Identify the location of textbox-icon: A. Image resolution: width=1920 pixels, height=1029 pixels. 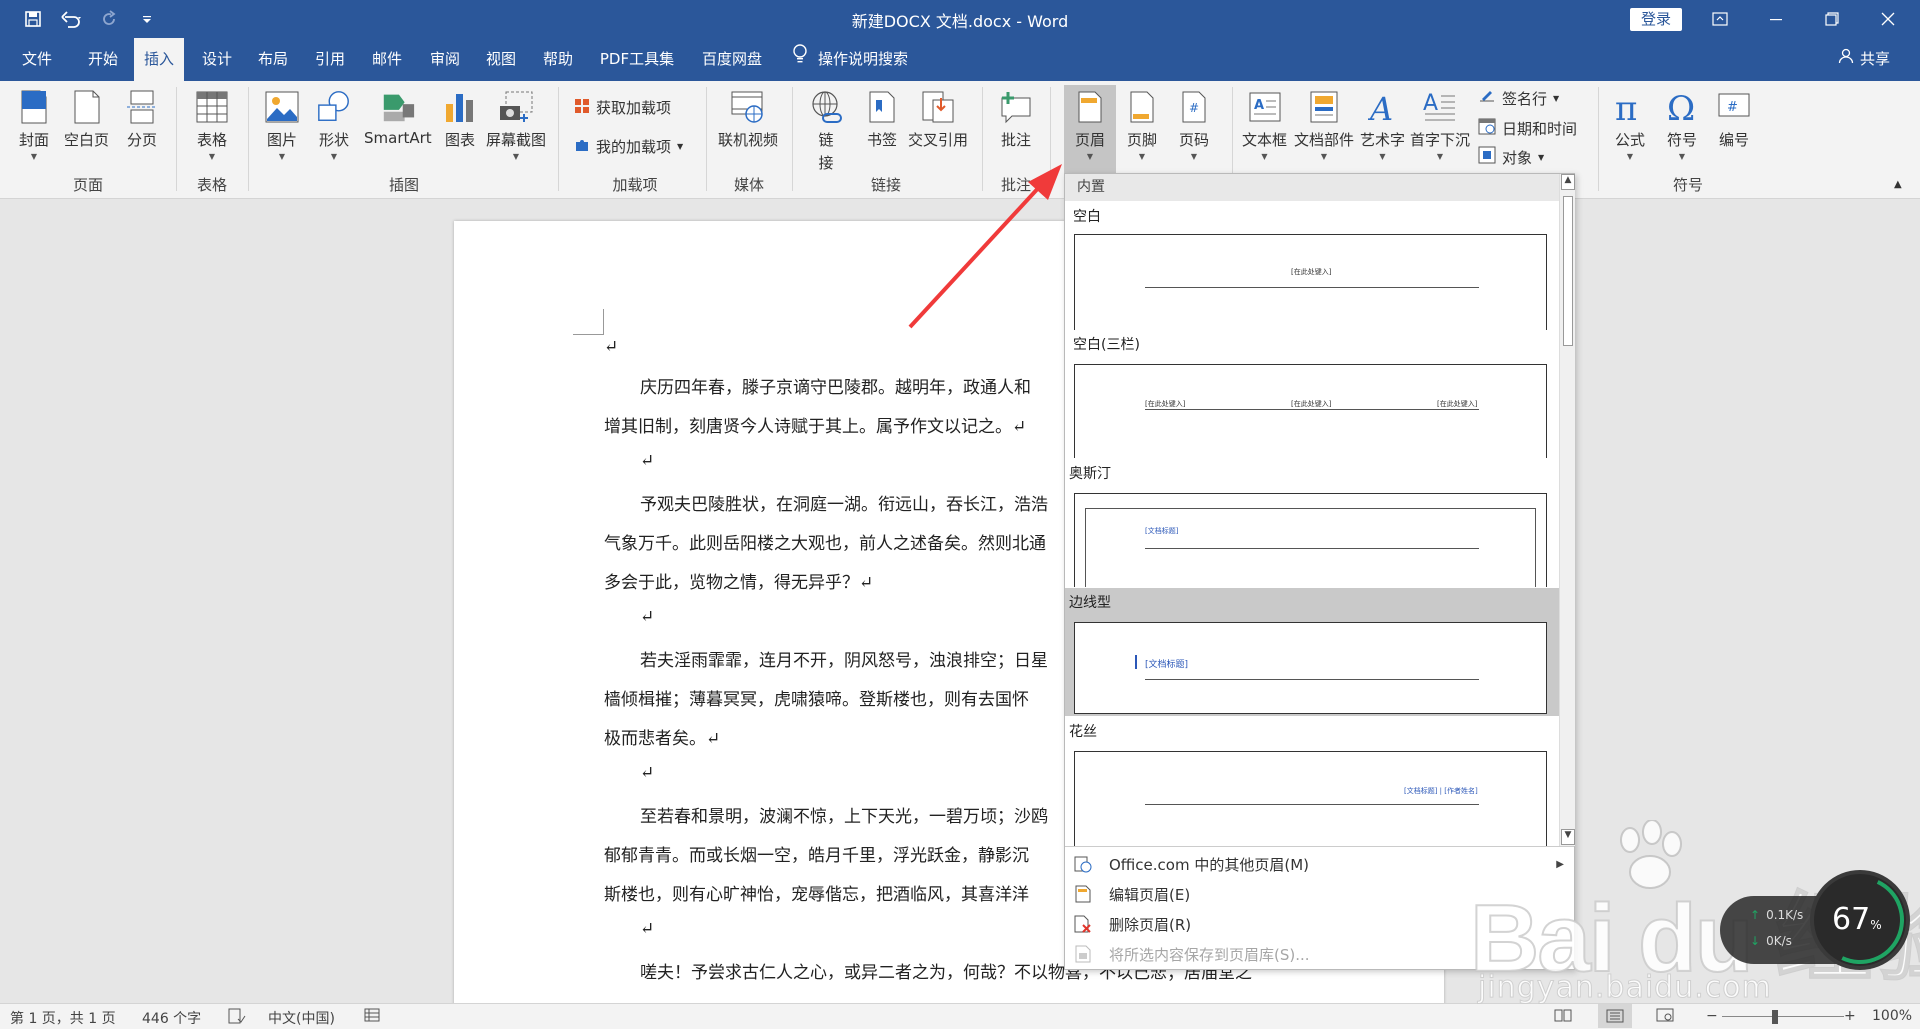
(1265, 107).